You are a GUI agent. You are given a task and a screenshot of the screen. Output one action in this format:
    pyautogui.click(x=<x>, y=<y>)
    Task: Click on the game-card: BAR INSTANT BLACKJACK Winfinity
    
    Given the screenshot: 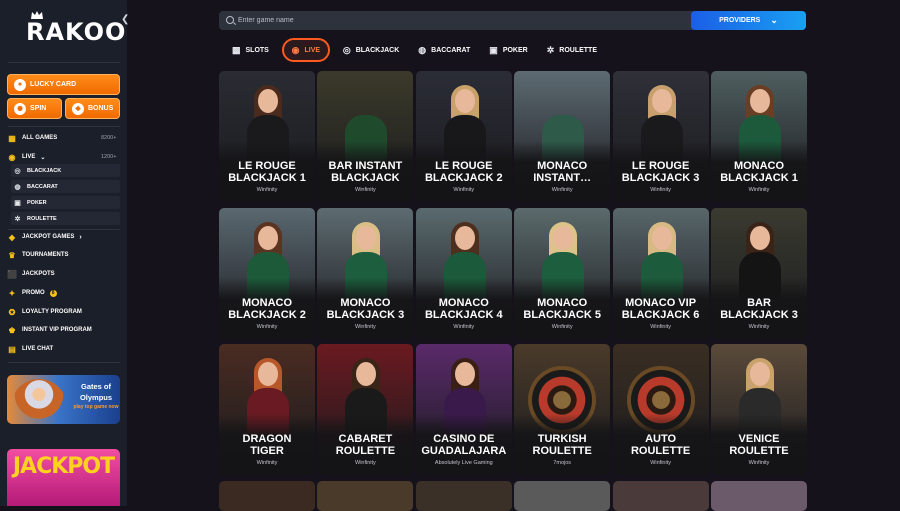 What is the action you would take?
    pyautogui.click(x=365, y=136)
    